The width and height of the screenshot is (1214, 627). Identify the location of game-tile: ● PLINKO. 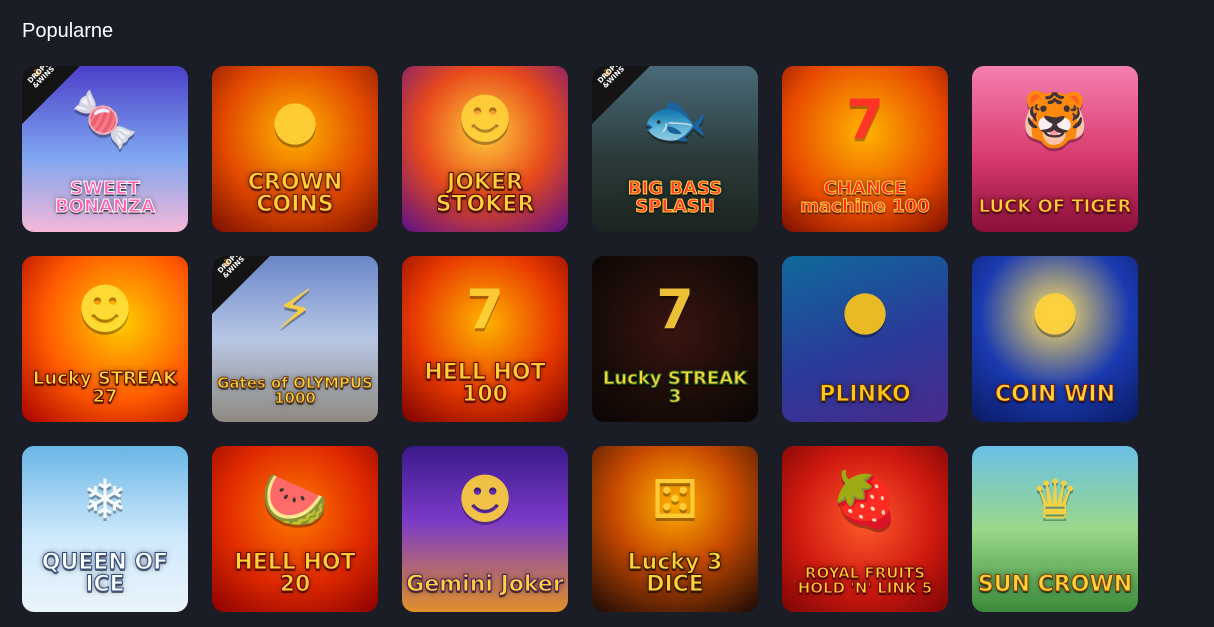
(865, 339).